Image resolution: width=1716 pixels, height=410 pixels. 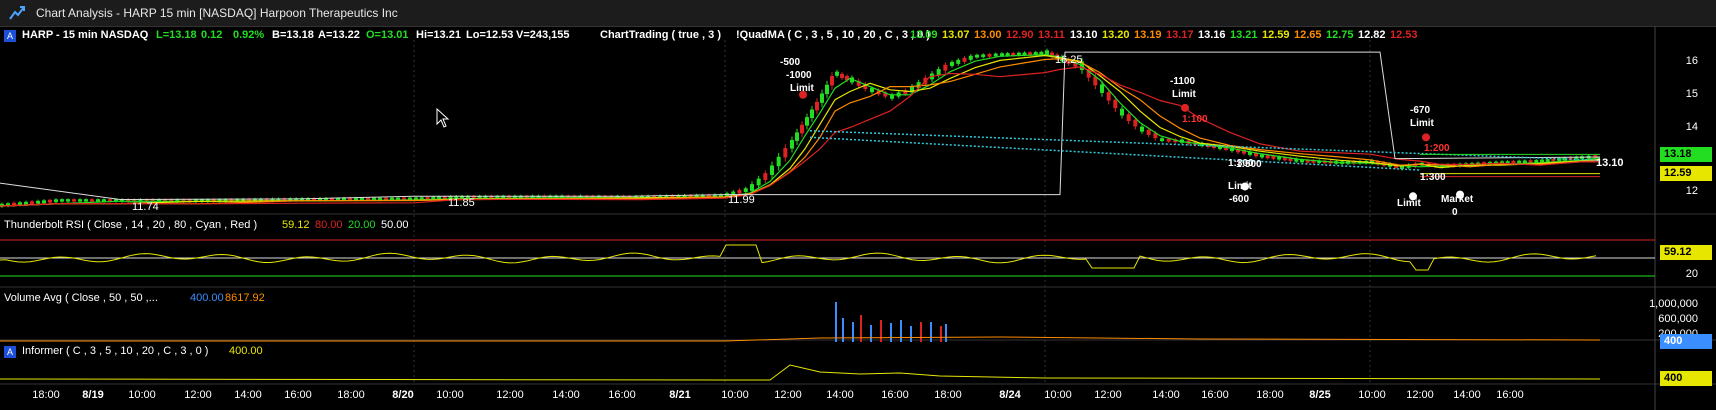 I want to click on order-qty: -670, so click(x=1420, y=110).